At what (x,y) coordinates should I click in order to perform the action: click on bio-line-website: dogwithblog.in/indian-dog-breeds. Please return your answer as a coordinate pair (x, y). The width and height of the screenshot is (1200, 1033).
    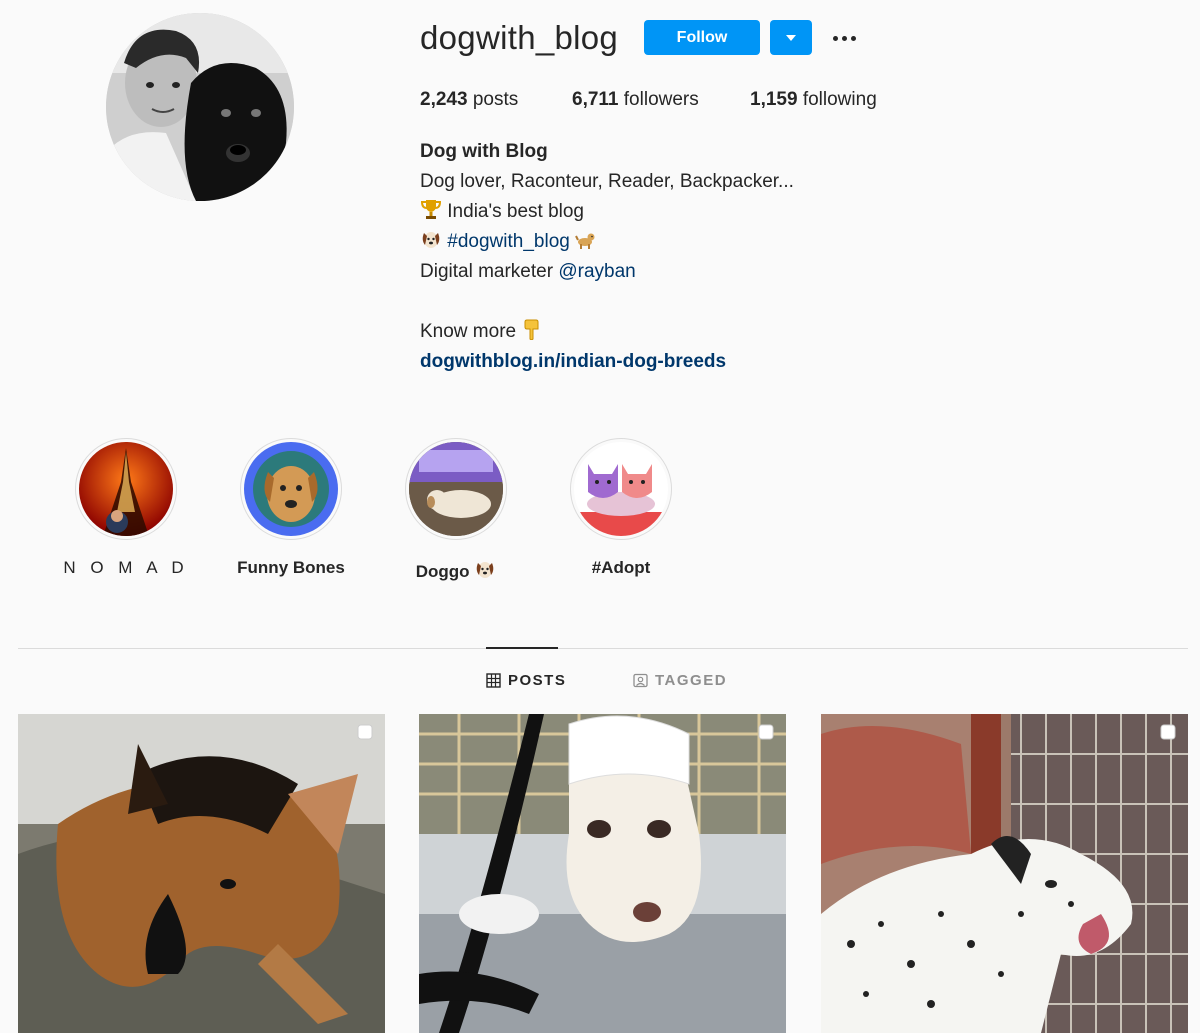
    Looking at the image, I should click on (607, 362).